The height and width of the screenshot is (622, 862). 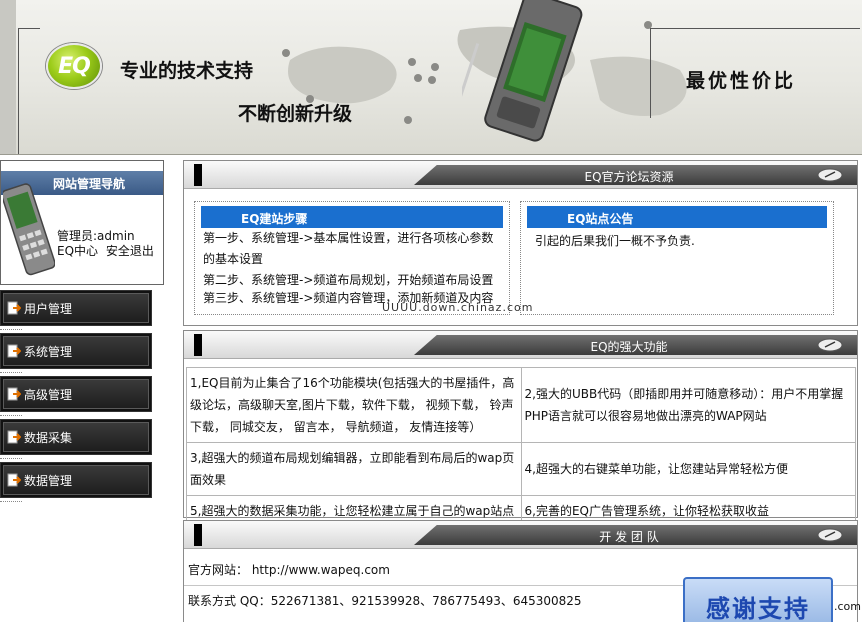 What do you see at coordinates (76, 308) in the screenshot?
I see `menu-item-user-management: 用户管理` at bounding box center [76, 308].